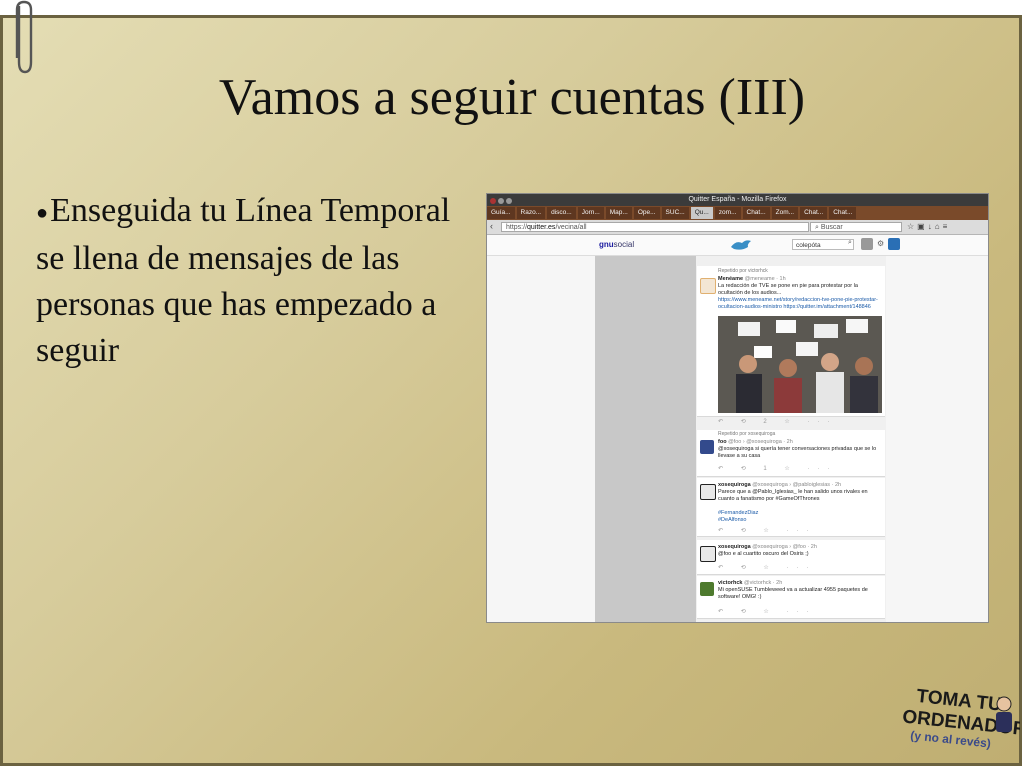 The width and height of the screenshot is (1024, 768). Describe the element at coordinates (823, 244) in the screenshot. I see `site-search-input: colepóta` at that location.